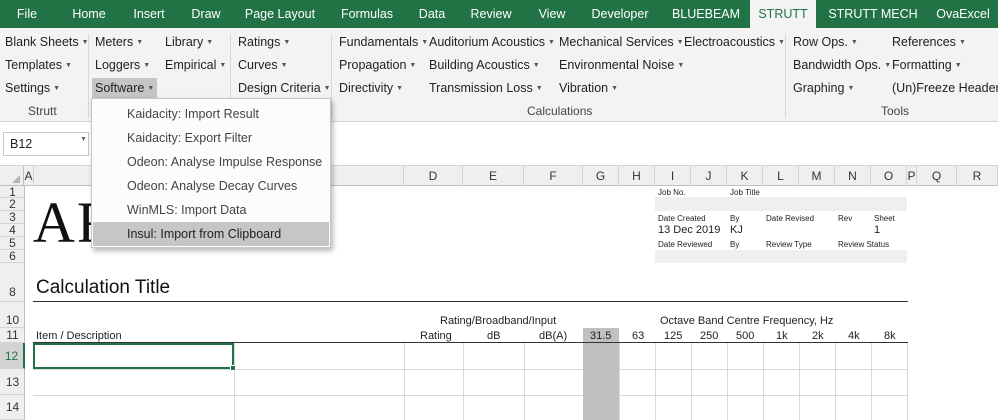 The width and height of the screenshot is (998, 420). What do you see at coordinates (637, 176) in the screenshot?
I see `column-header-h: H` at bounding box center [637, 176].